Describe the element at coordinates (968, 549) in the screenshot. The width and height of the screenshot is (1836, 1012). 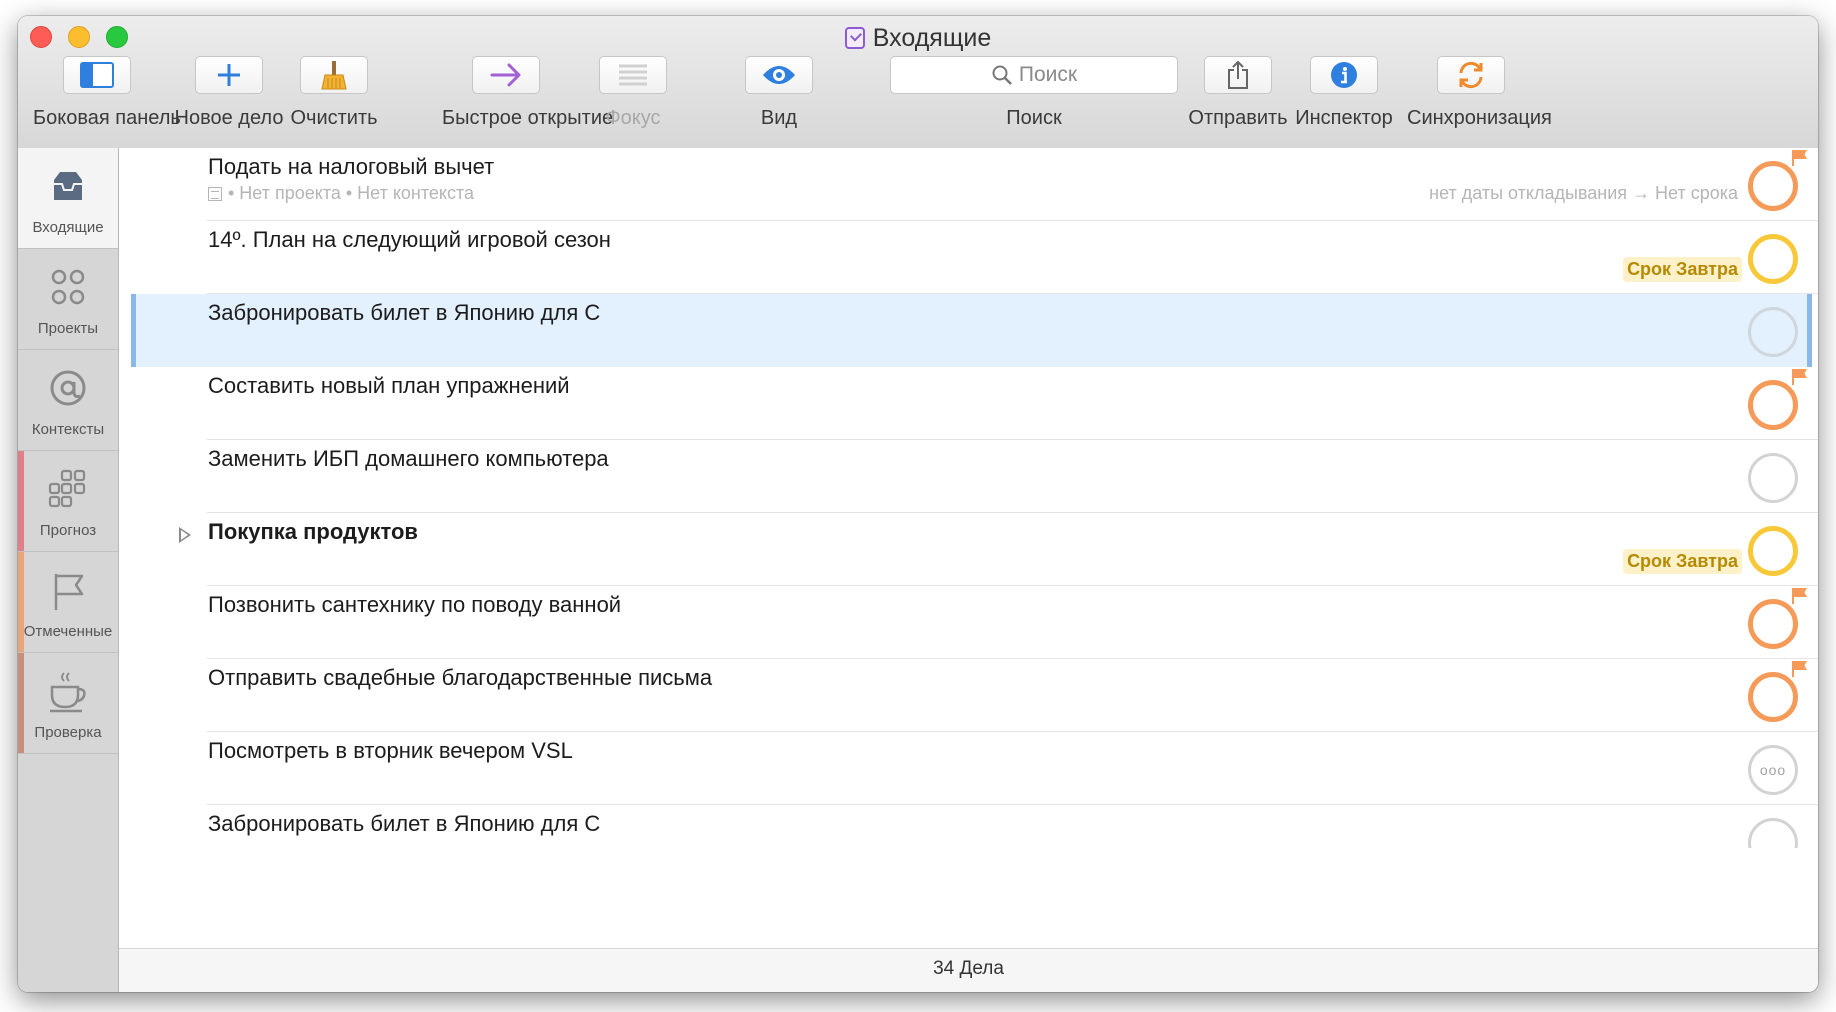
I see `task-group-row: Покупка продуктов Срок Завтра` at that location.